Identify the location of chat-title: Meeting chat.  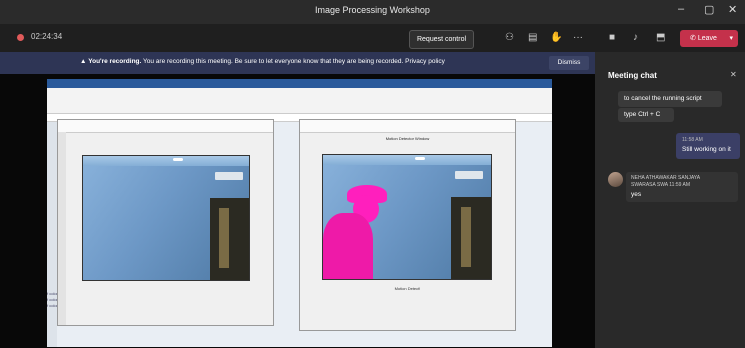
(632, 75).